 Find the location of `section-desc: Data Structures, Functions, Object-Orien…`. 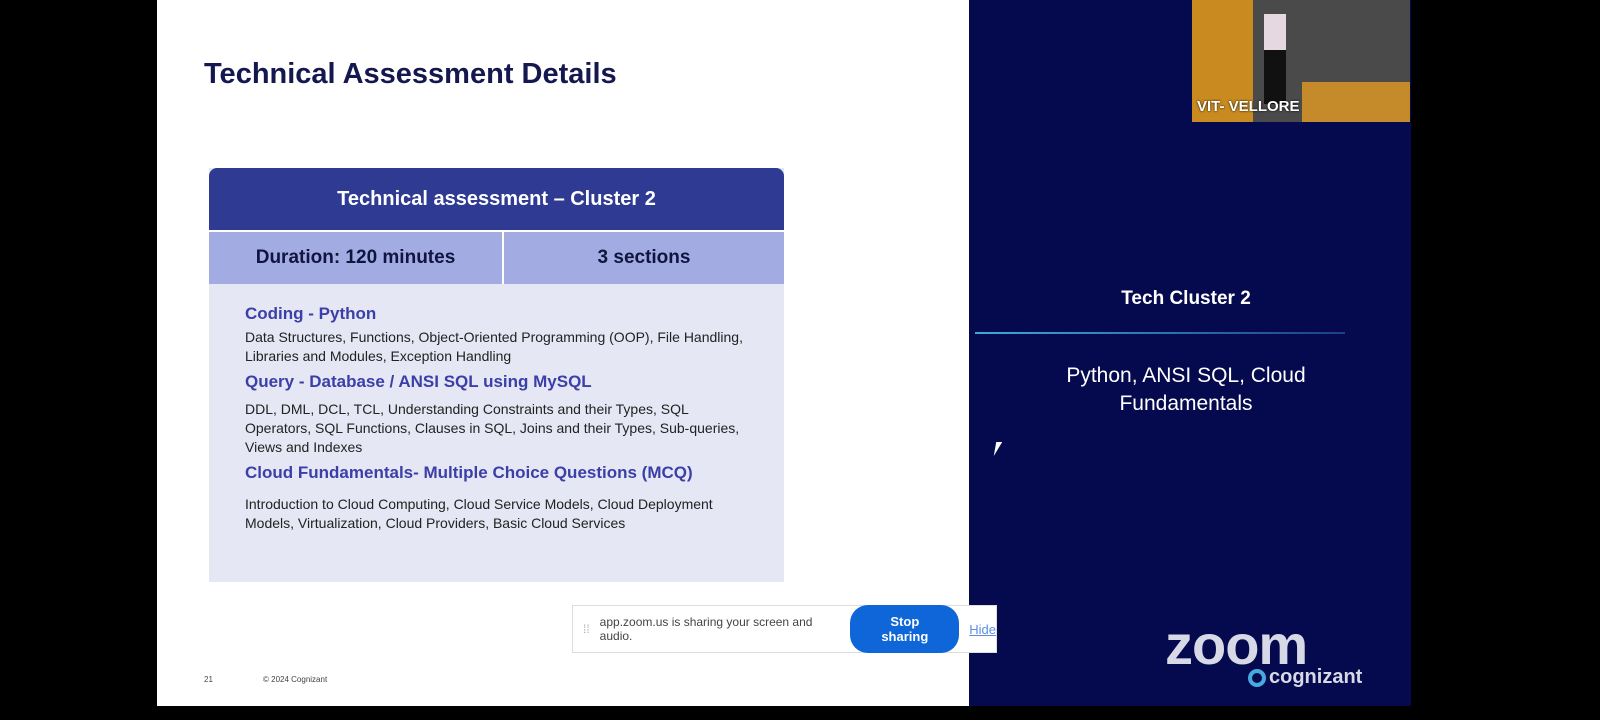

section-desc: Data Structures, Functions, Object-Orien… is located at coordinates (494, 346).